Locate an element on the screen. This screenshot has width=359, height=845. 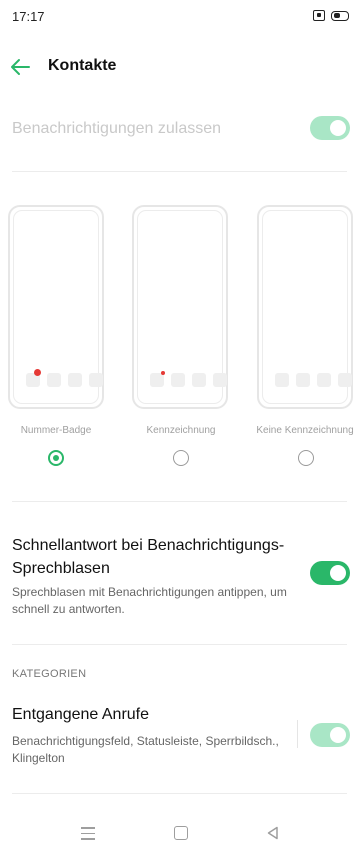
battery-icon is located at coordinates (340, 15).